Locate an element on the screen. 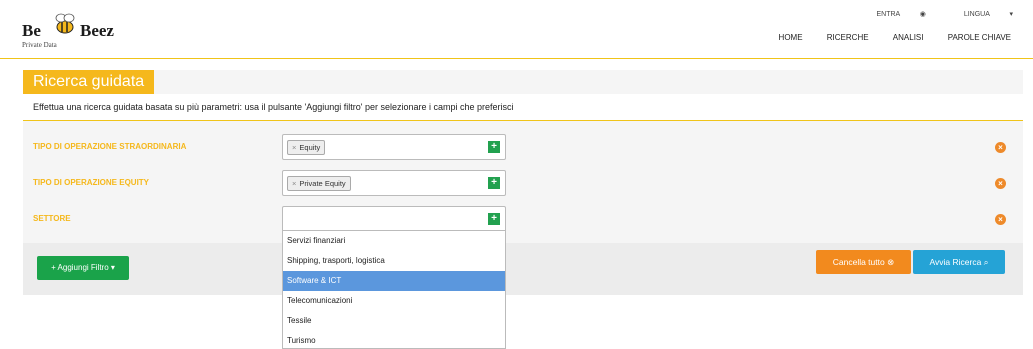 This screenshot has height=349, width=1033. dropdown-option: Servizi finanziari is located at coordinates (394, 241).